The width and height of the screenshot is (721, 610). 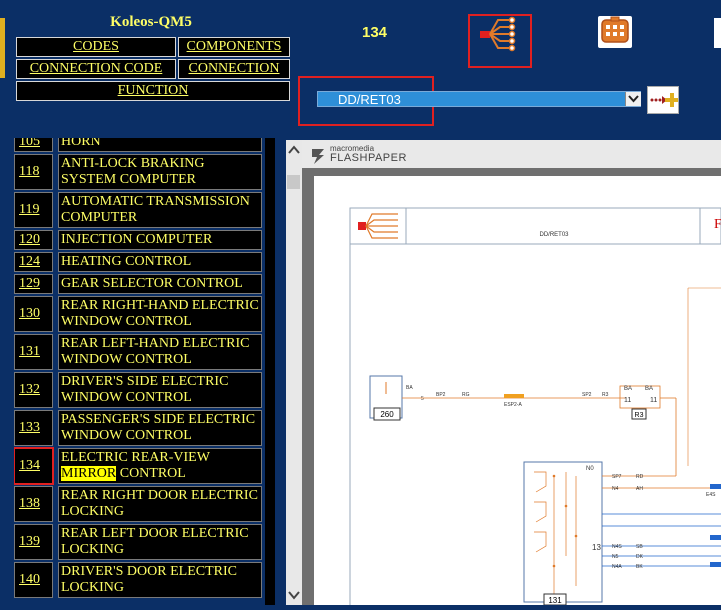 What do you see at coordinates (387, 414) in the screenshot?
I see `component-260-label: 260` at bounding box center [387, 414].